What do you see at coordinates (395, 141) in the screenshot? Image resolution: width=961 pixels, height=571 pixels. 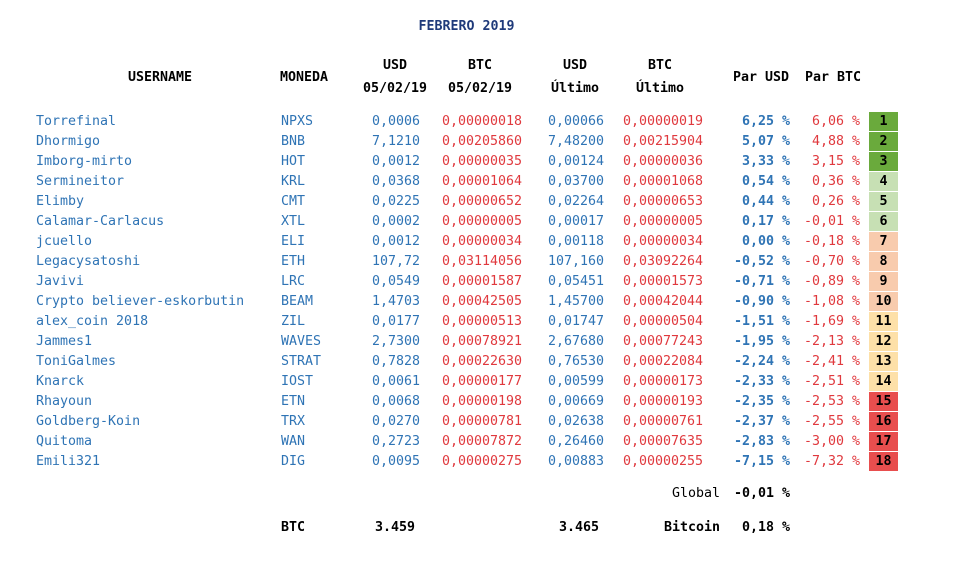 I see `usd-start-cell: 7,1210` at bounding box center [395, 141].